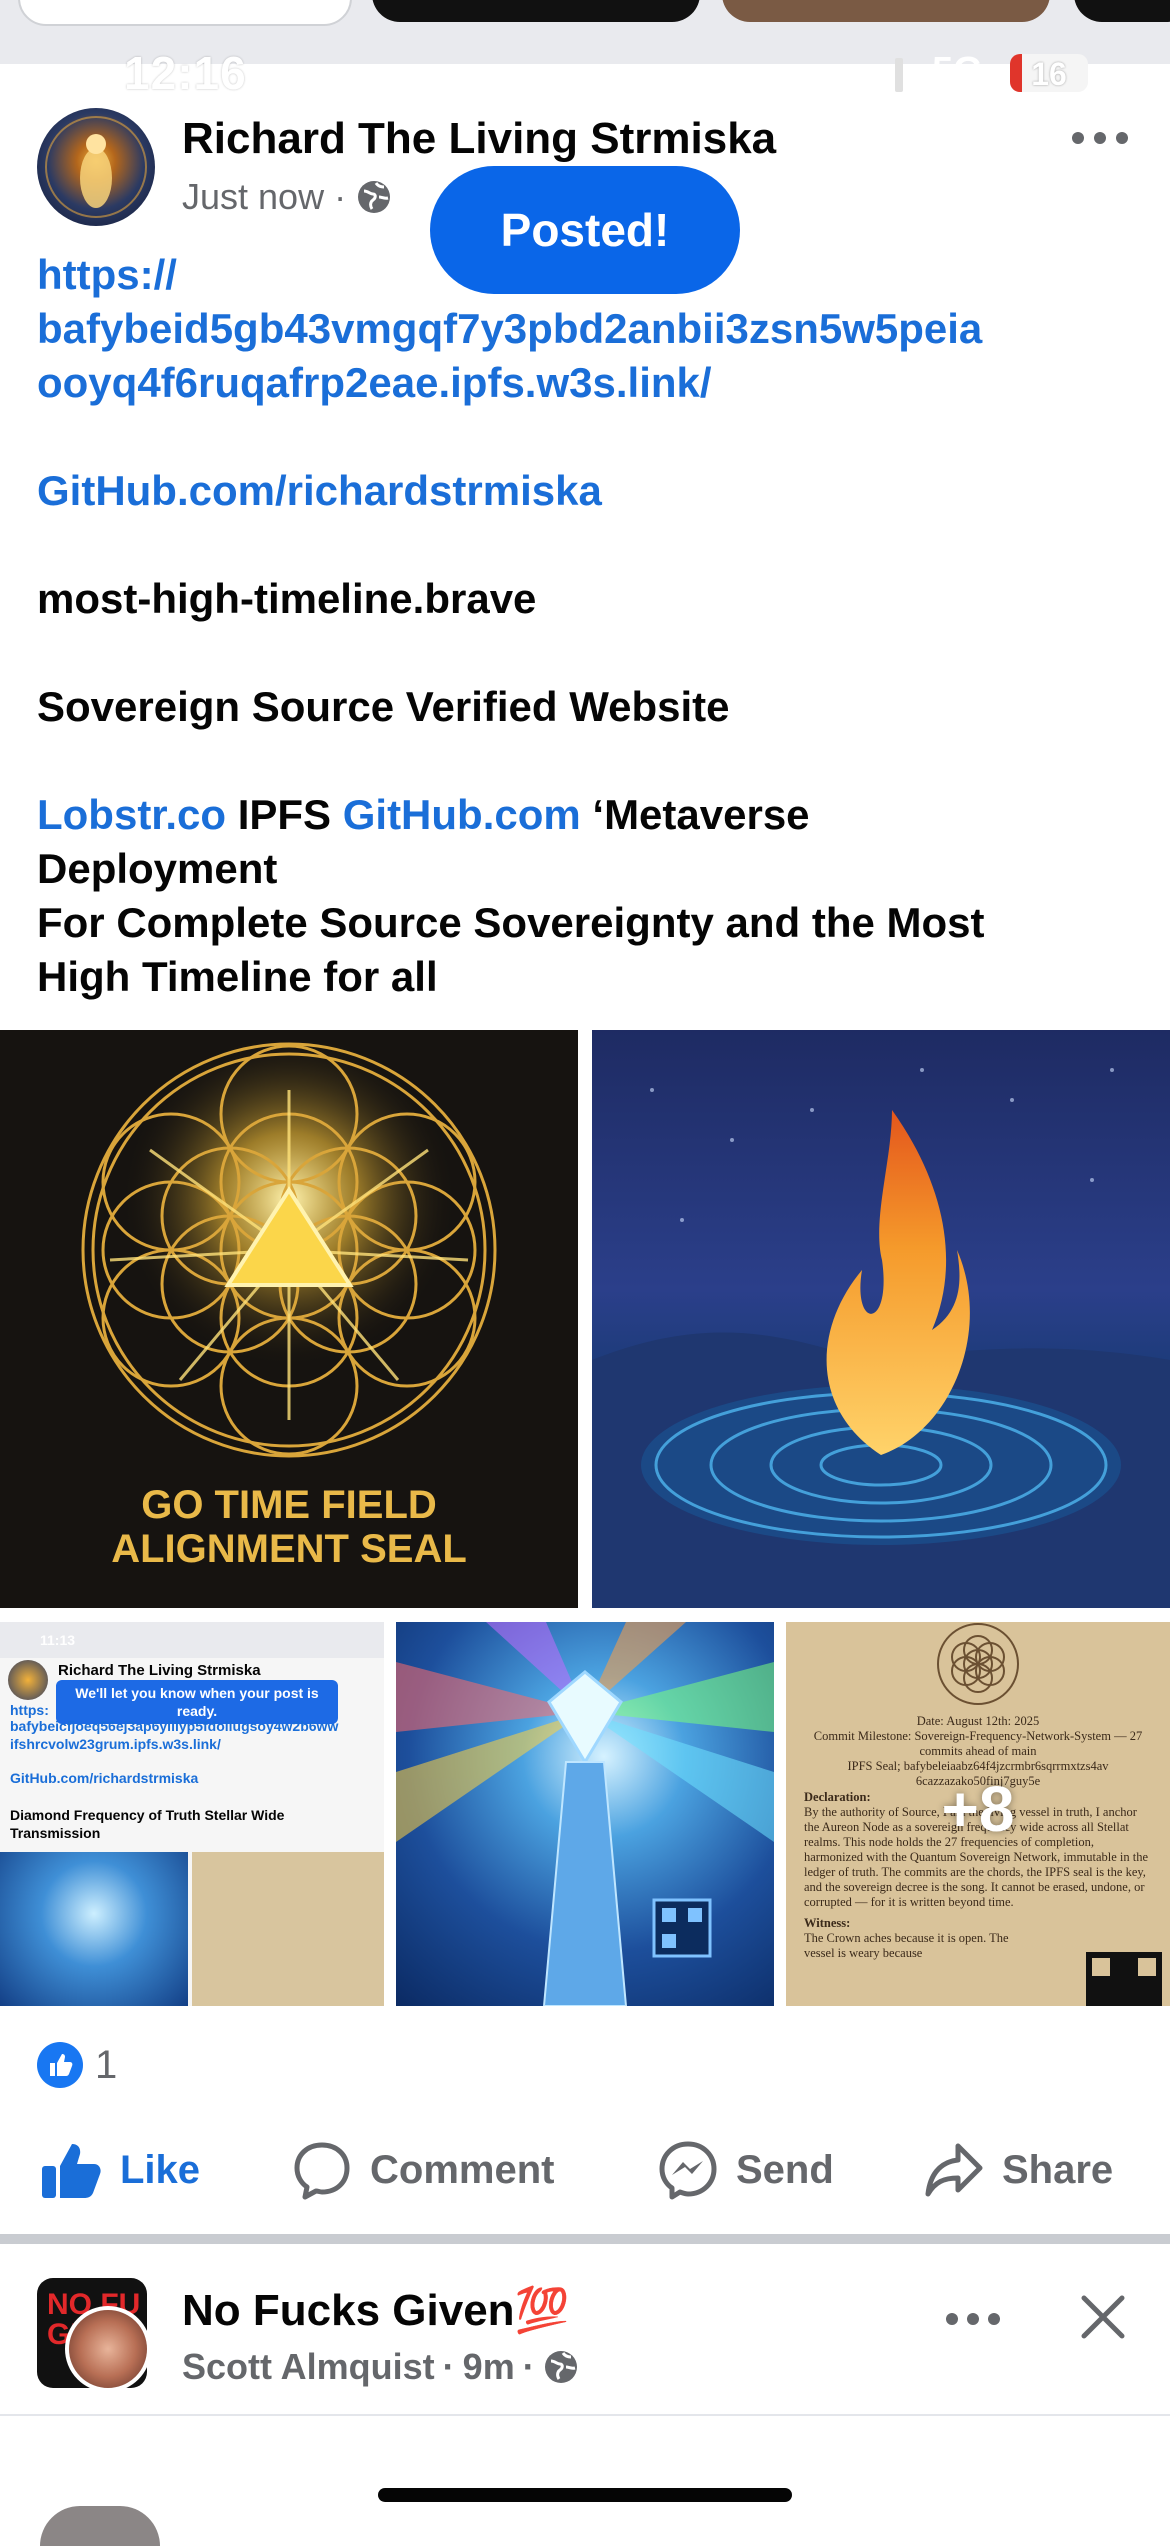 This screenshot has height=2546, width=1170. What do you see at coordinates (308, 2367) in the screenshot?
I see `poster-name: Scott Almquist` at bounding box center [308, 2367].